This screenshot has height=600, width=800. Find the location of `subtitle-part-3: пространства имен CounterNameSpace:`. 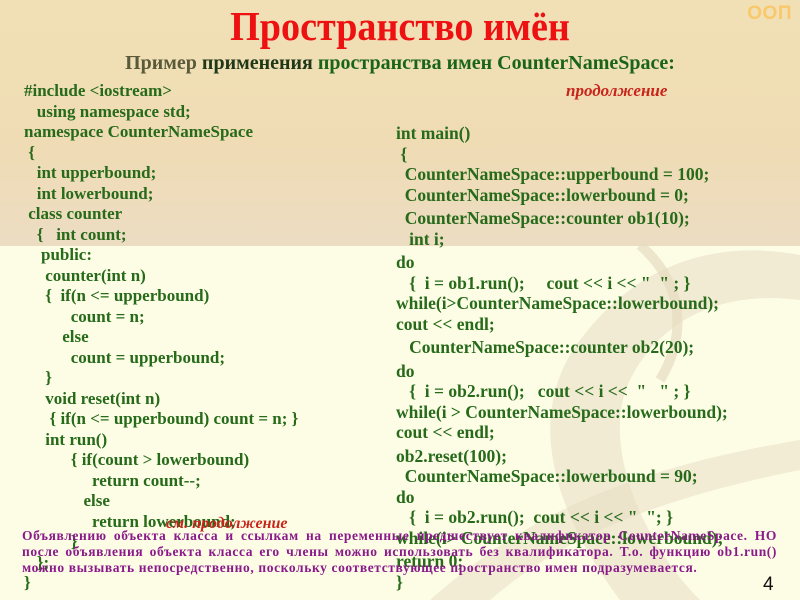

subtitle-part-3: пространства имен CounterNameSpace: is located at coordinates (496, 63).